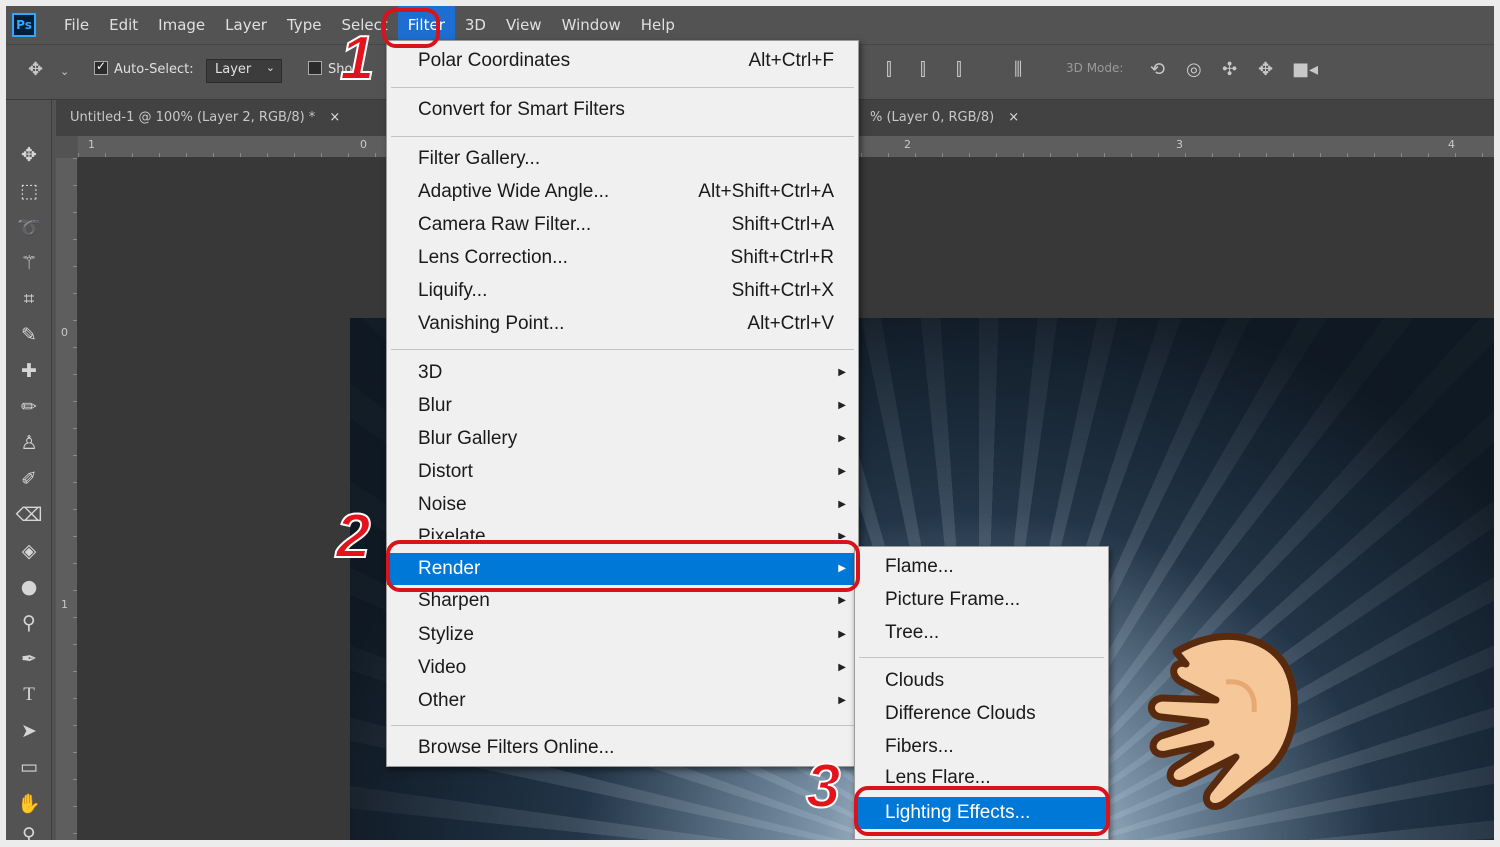 This screenshot has width=1500, height=847. I want to click on 3d-roll-icon: ◎, so click(1194, 69).